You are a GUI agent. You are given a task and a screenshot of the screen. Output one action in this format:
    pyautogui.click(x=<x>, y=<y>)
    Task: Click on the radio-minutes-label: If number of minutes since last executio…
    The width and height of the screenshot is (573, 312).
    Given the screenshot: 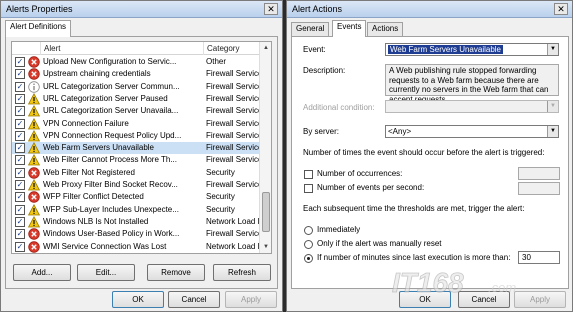 What is the action you would take?
    pyautogui.click(x=414, y=257)
    